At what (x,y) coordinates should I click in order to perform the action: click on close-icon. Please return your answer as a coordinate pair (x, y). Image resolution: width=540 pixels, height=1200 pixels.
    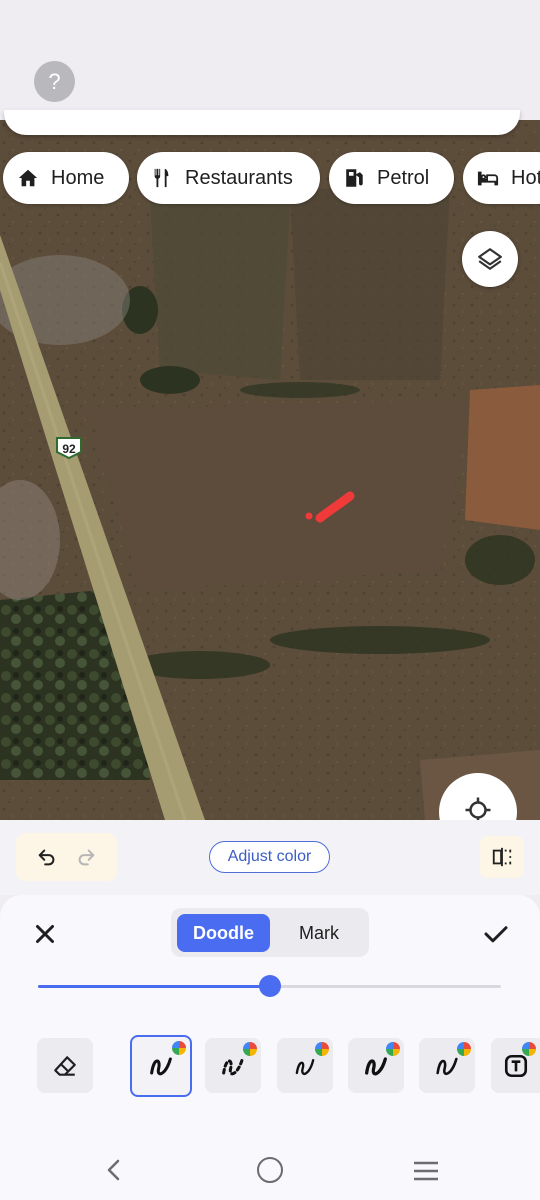
    Looking at the image, I should click on (45, 934).